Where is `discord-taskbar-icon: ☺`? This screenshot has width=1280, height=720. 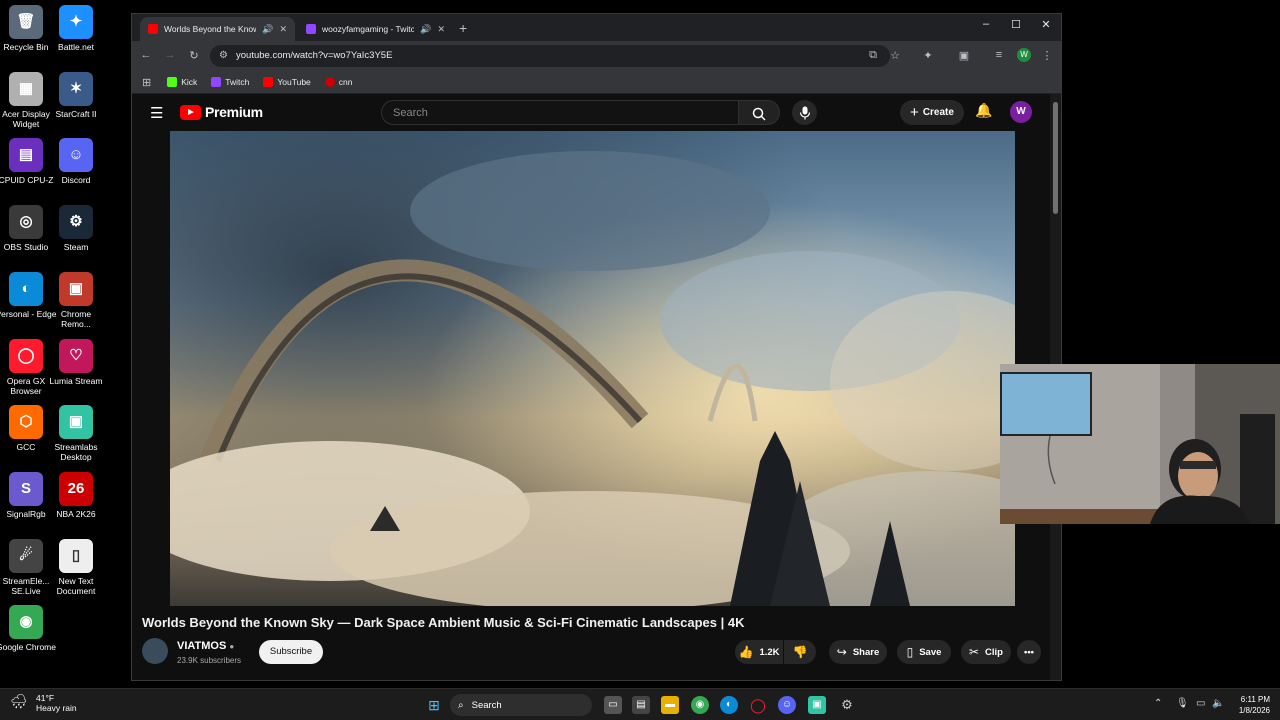
discord-taskbar-icon: ☺ is located at coordinates (787, 705).